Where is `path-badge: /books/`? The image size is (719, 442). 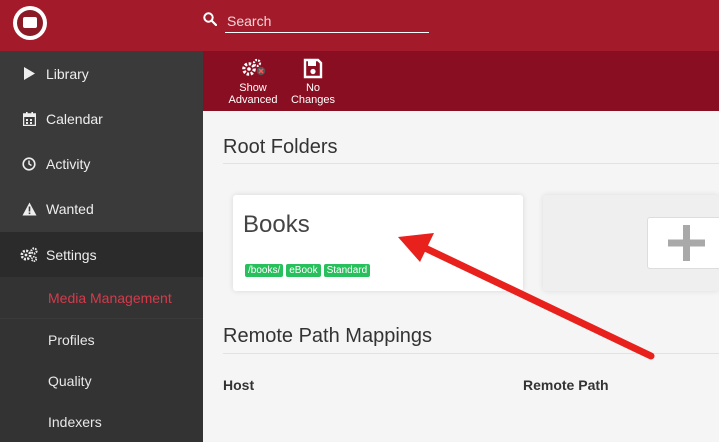 path-badge: /books/ is located at coordinates (264, 270).